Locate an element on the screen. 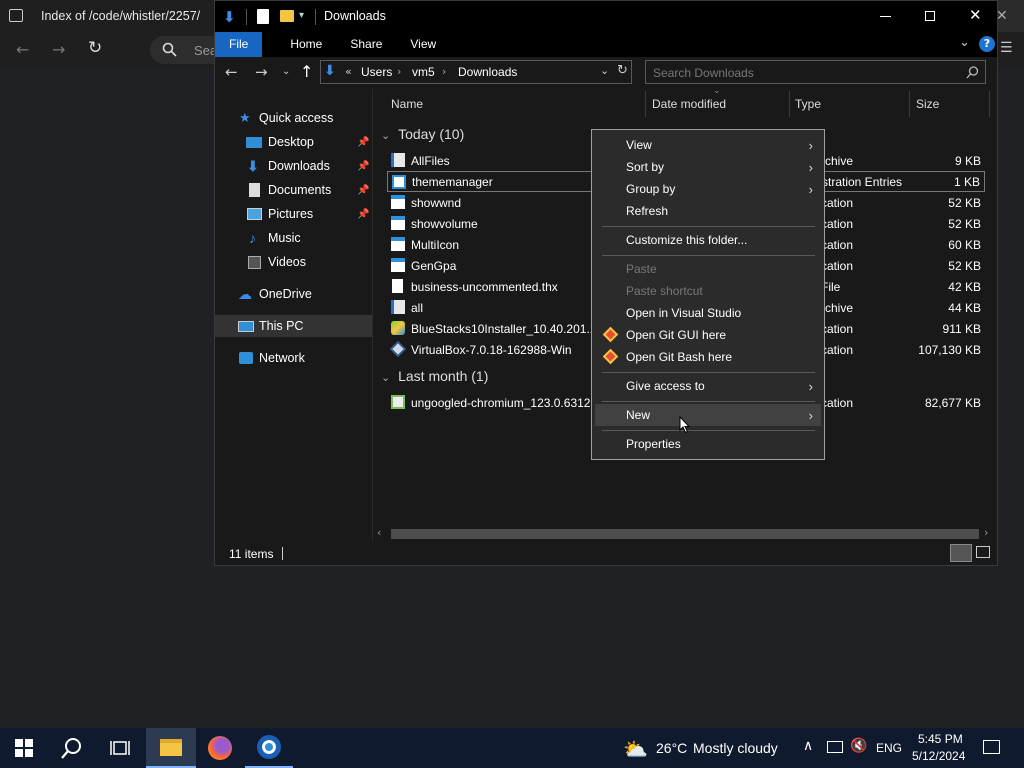 The image size is (1024, 768). address-bar: ⬇ « Users › vm5 › Downloads ⌄ ↻ is located at coordinates (476, 72).